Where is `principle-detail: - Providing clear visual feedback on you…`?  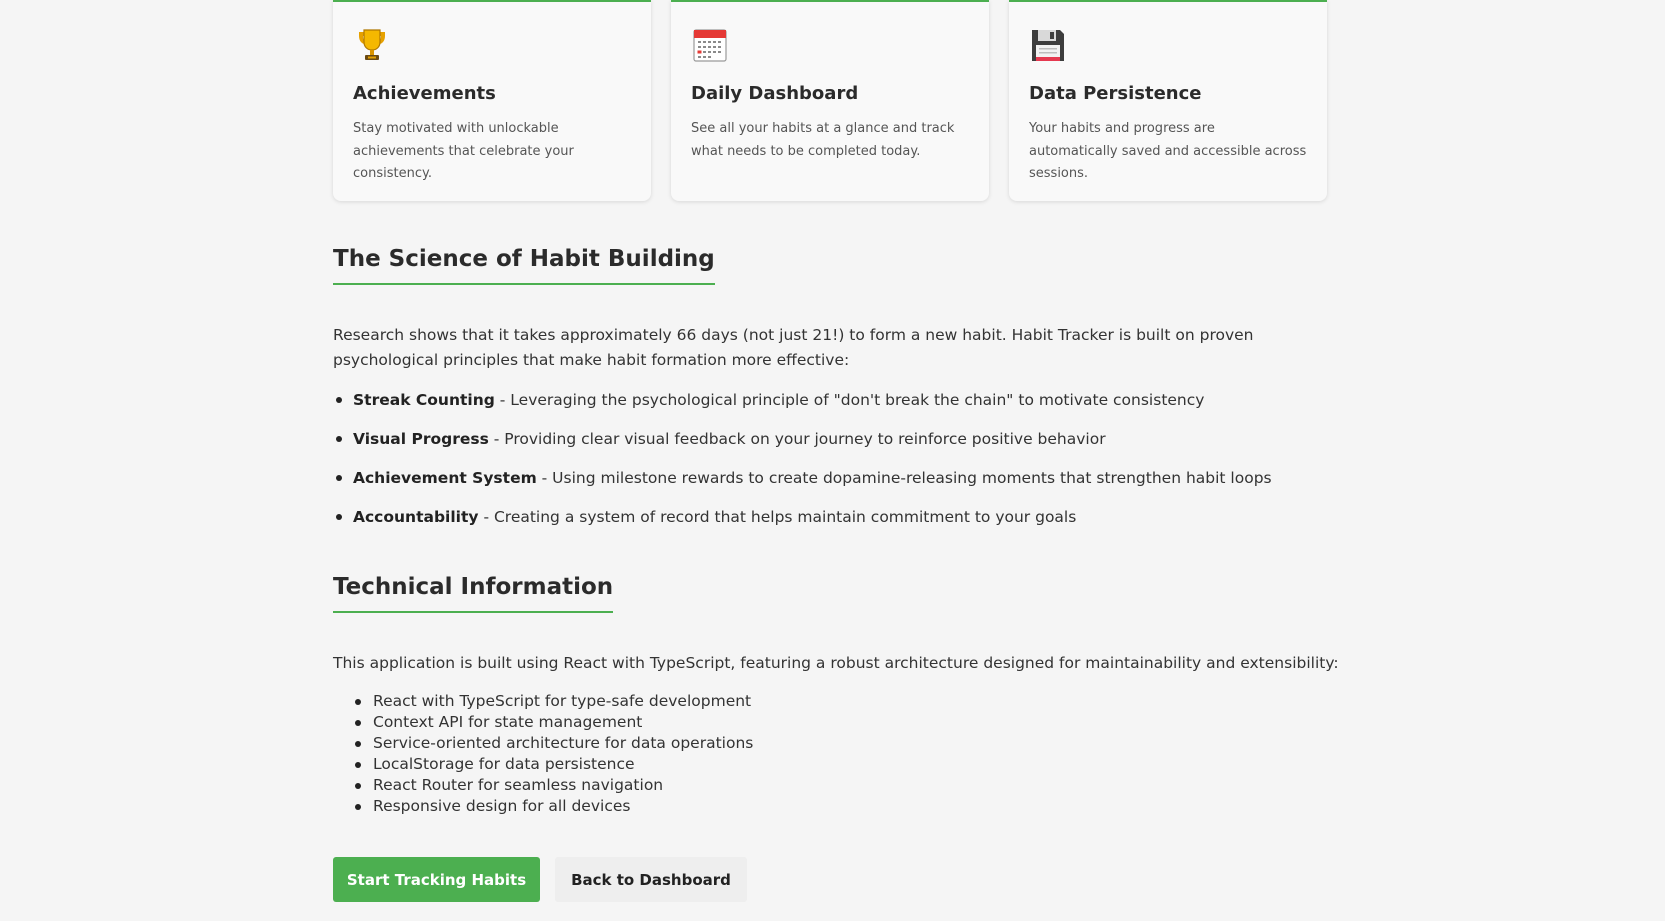
principle-detail: - Providing clear visual feedback on you… is located at coordinates (797, 439).